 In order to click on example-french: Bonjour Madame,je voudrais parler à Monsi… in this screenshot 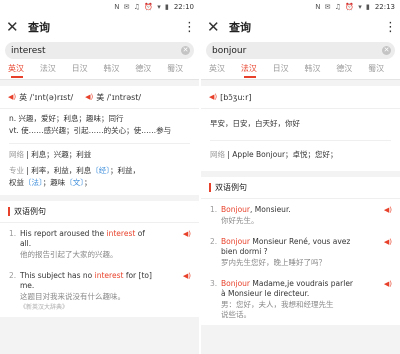, I will do `click(300, 289)`.